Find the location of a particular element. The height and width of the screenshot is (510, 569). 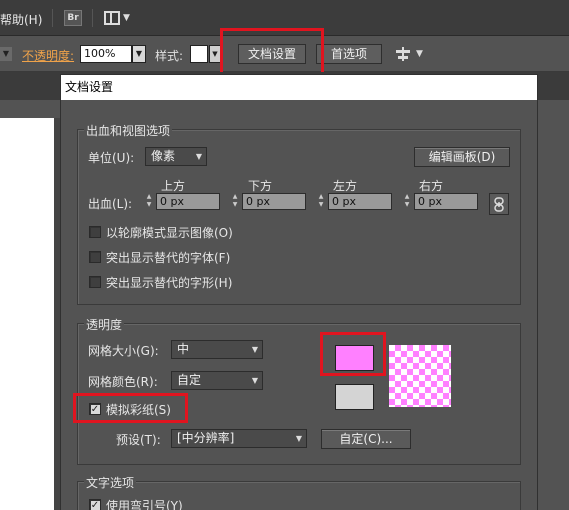

grid-size-value: 中 is located at coordinates (183, 349).